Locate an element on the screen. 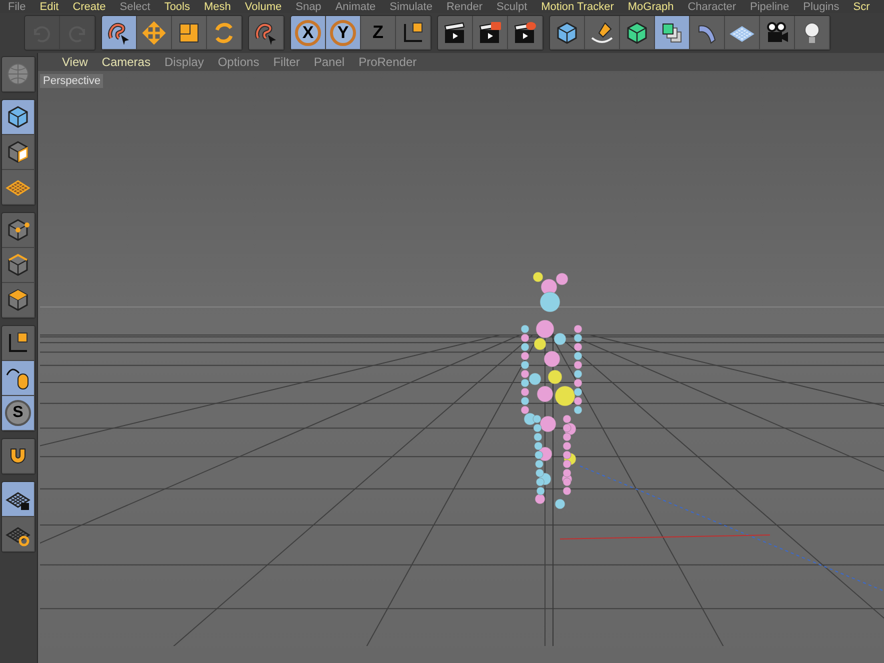 Image resolution: width=884 pixels, height=663 pixels. menu-item: Animate is located at coordinates (355, 6).